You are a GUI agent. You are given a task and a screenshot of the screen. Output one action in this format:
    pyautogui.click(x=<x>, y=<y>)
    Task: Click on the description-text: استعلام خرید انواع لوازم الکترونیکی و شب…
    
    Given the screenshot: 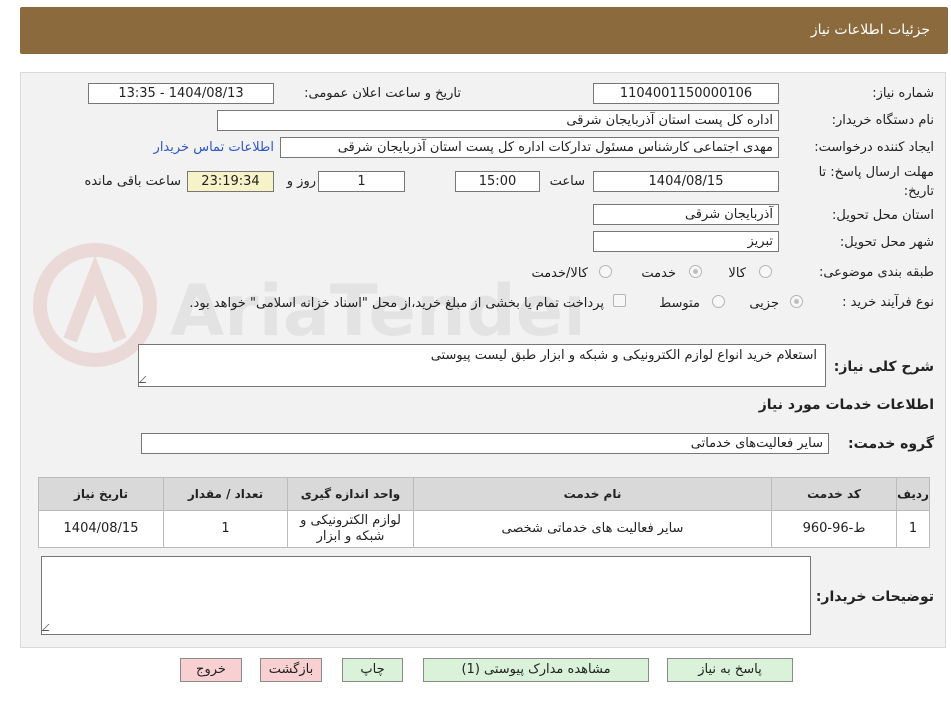 What is the action you would take?
    pyautogui.click(x=623, y=355)
    